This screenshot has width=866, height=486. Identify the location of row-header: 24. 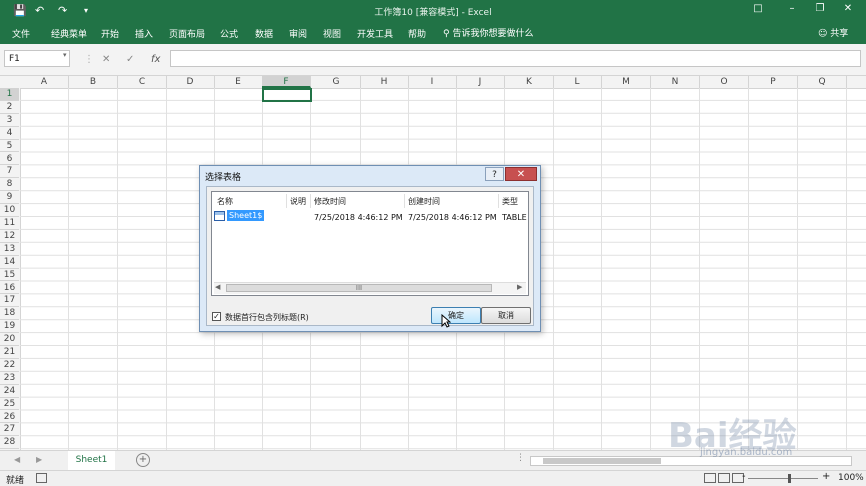
(9, 391).